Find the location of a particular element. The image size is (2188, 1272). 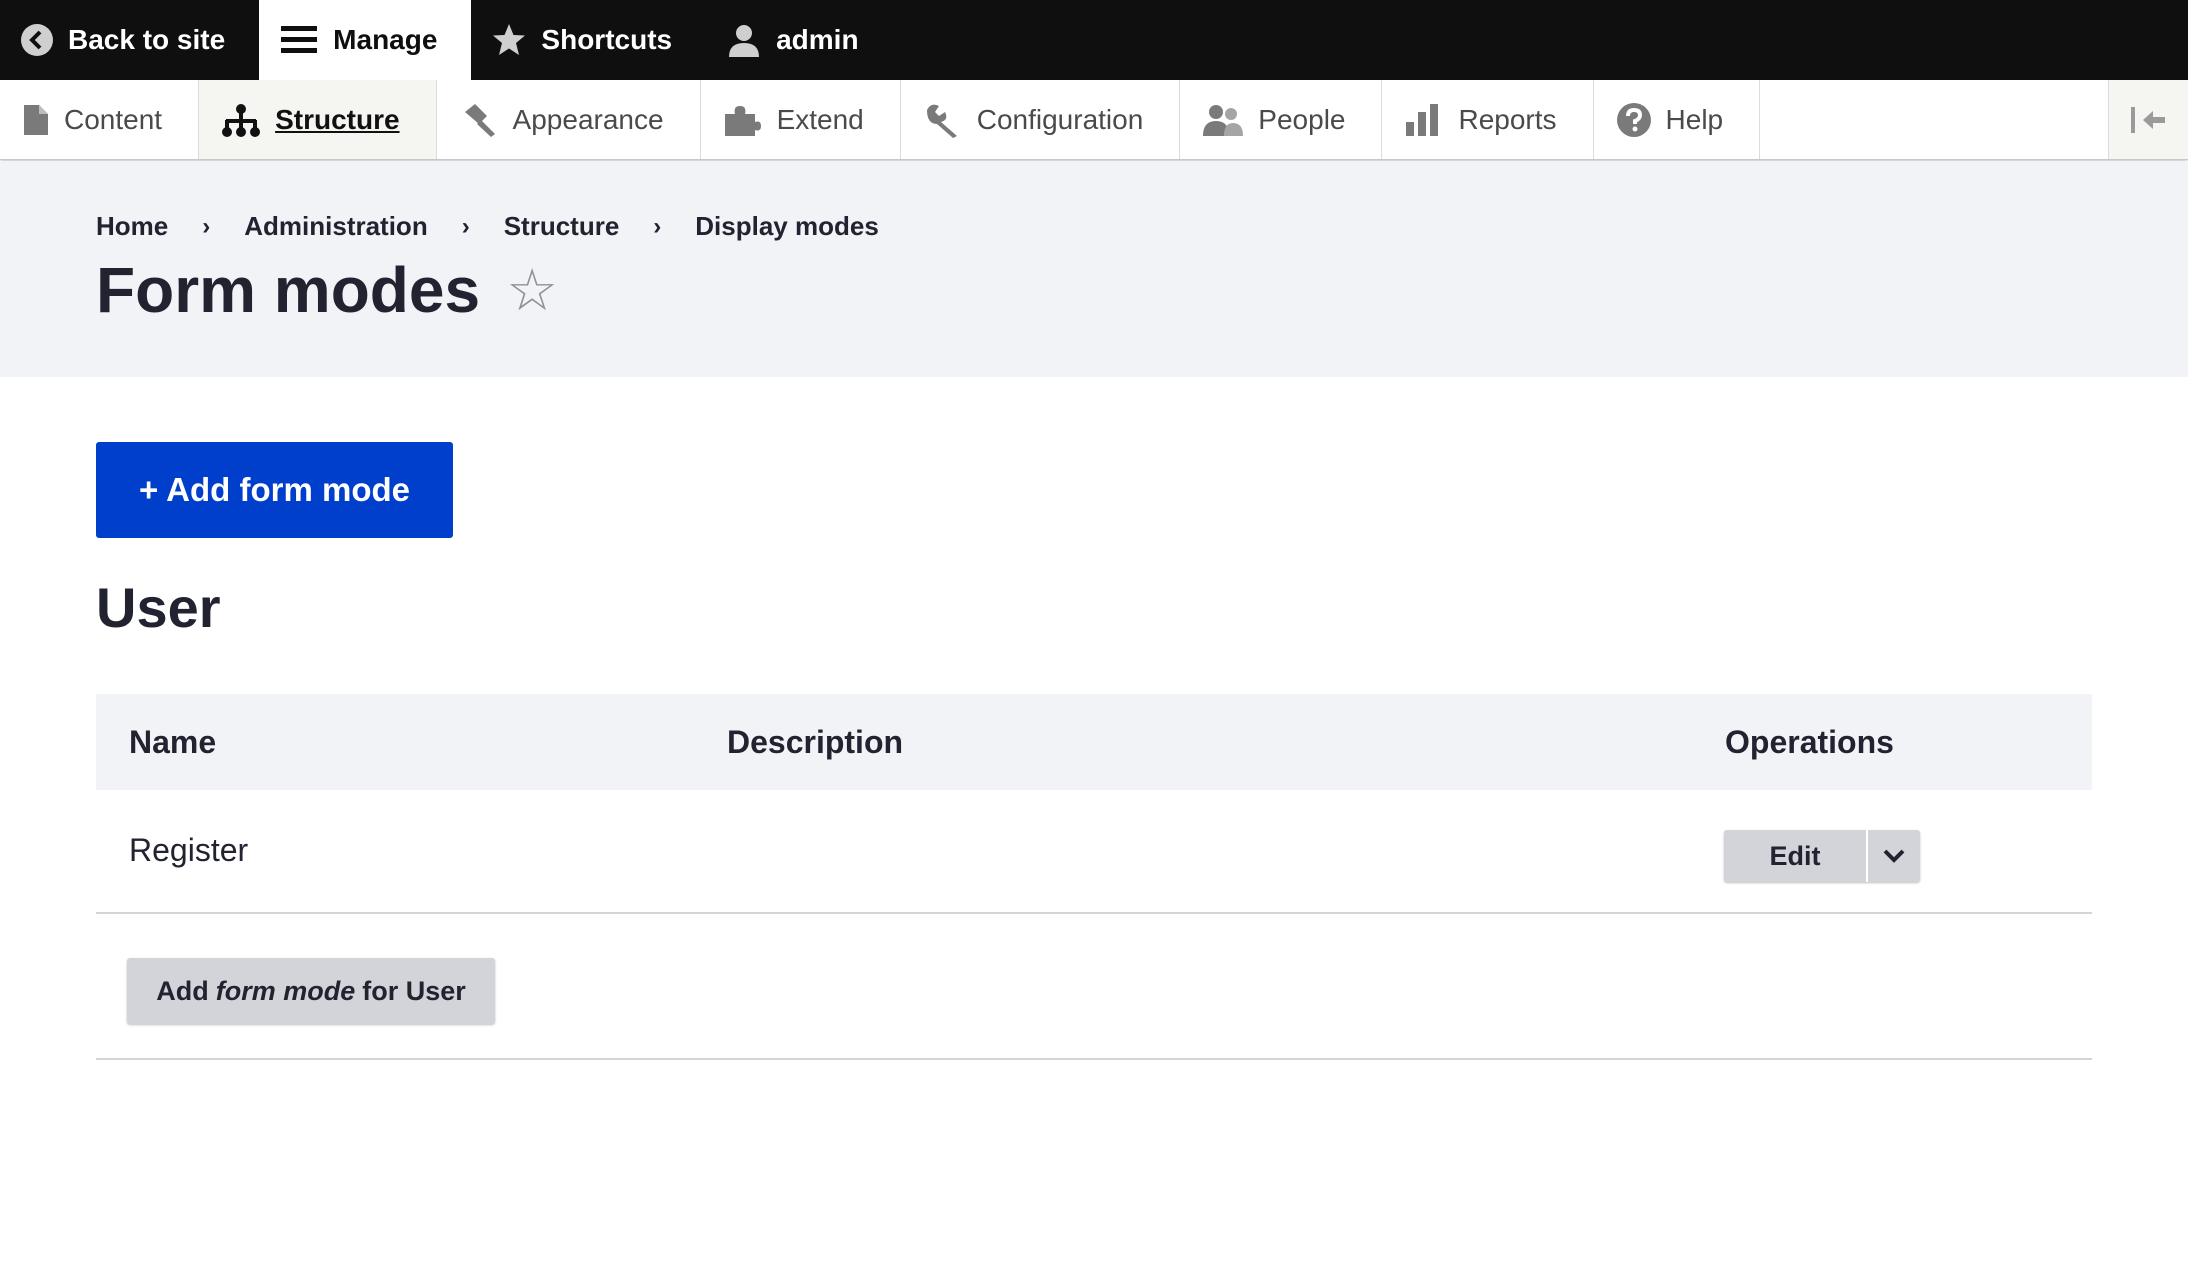

paintbrush-icon is located at coordinates (479, 120).